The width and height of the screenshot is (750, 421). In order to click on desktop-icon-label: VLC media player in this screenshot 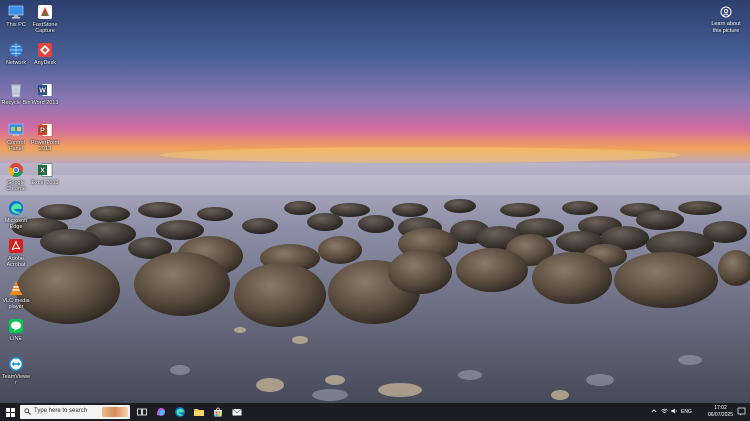, I will do `click(16, 304)`.